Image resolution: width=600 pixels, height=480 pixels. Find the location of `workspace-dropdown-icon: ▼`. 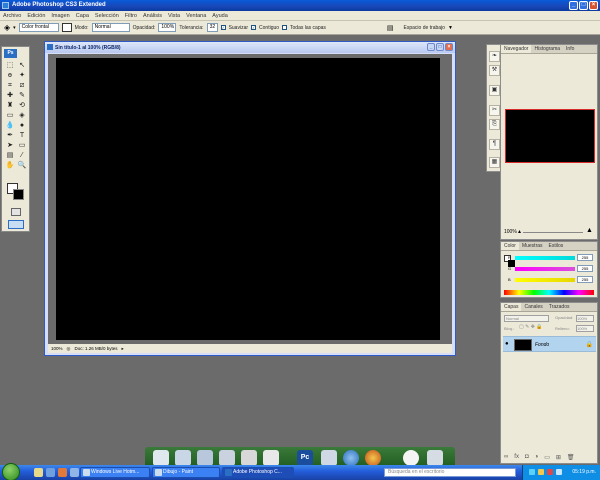

workspace-dropdown-icon: ▼ is located at coordinates (450, 28).